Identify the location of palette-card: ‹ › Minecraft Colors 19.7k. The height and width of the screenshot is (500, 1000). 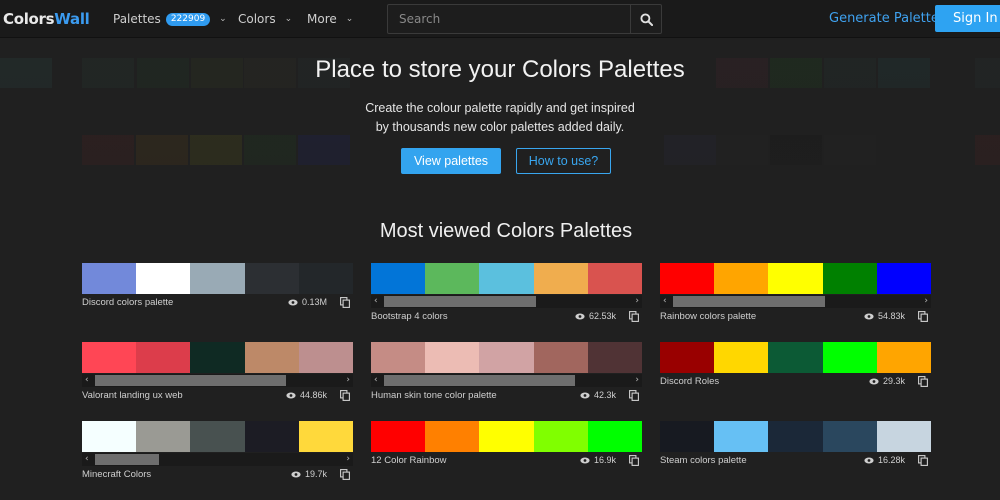
(218, 452).